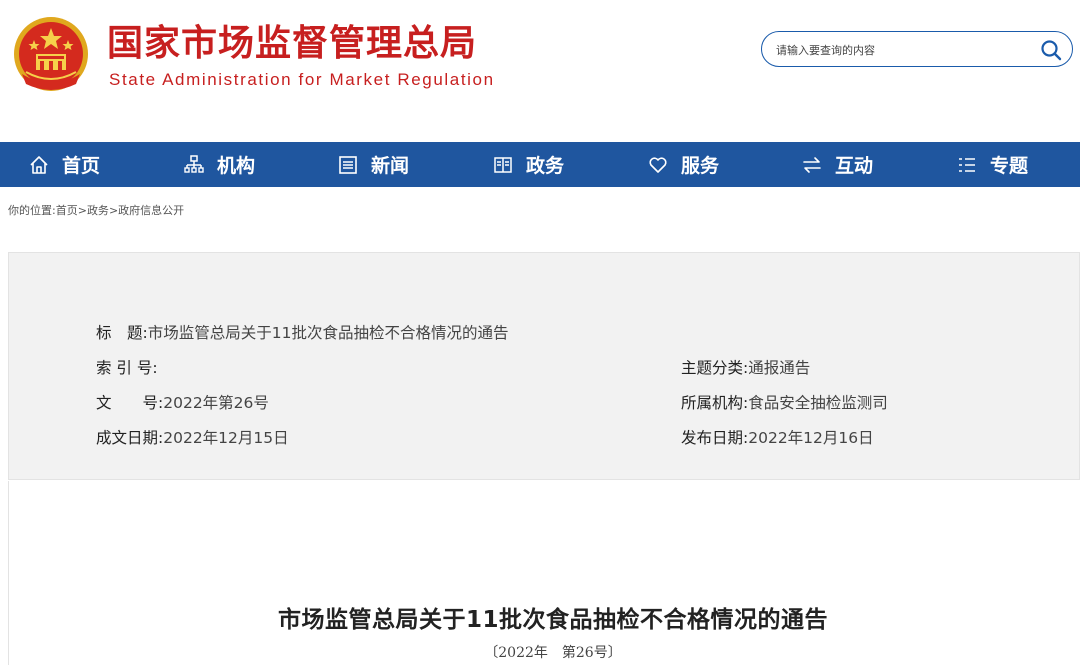  I want to click on nav-item-home: 首页, so click(64, 164).